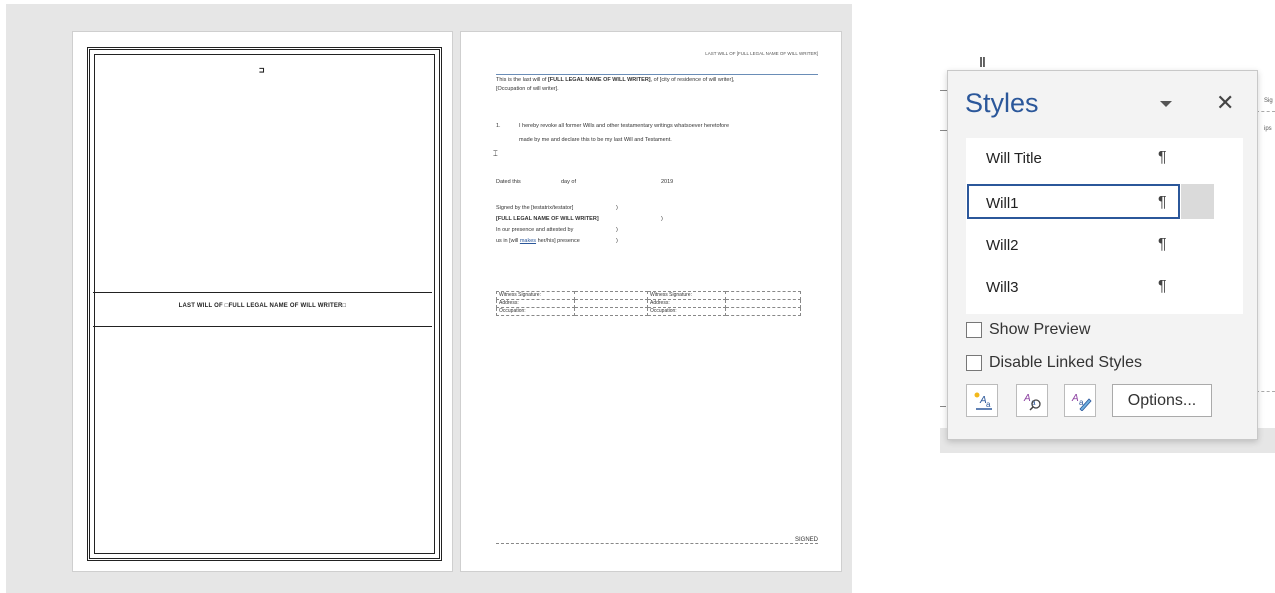  Describe the element at coordinates (617, 230) in the screenshot. I see `paren-3: )` at that location.